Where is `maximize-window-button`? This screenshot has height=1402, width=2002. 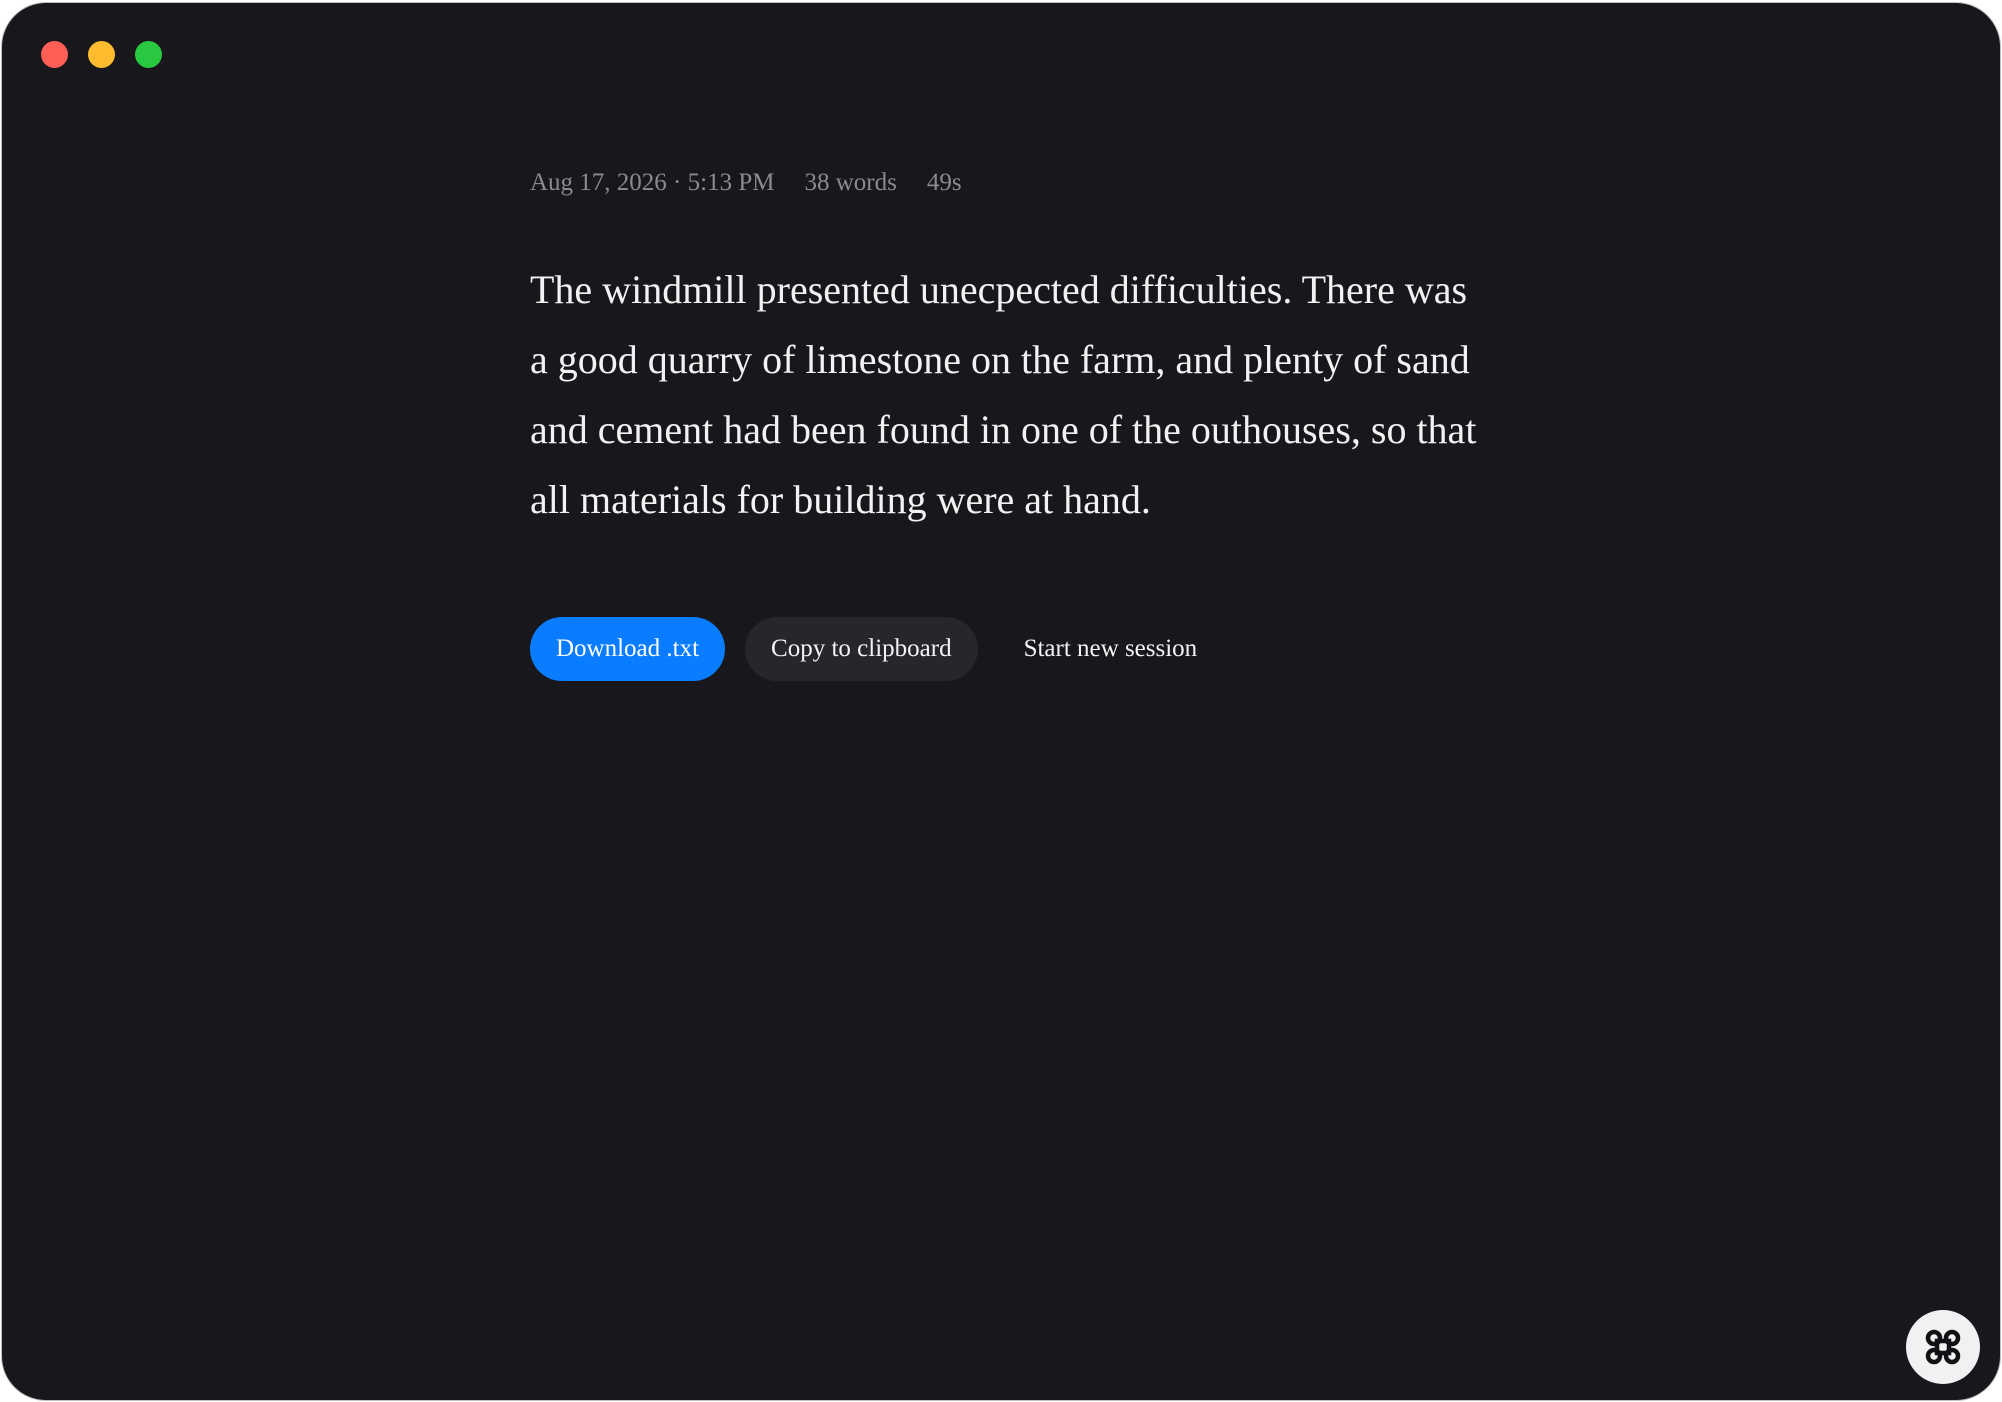
maximize-window-button is located at coordinates (148, 54).